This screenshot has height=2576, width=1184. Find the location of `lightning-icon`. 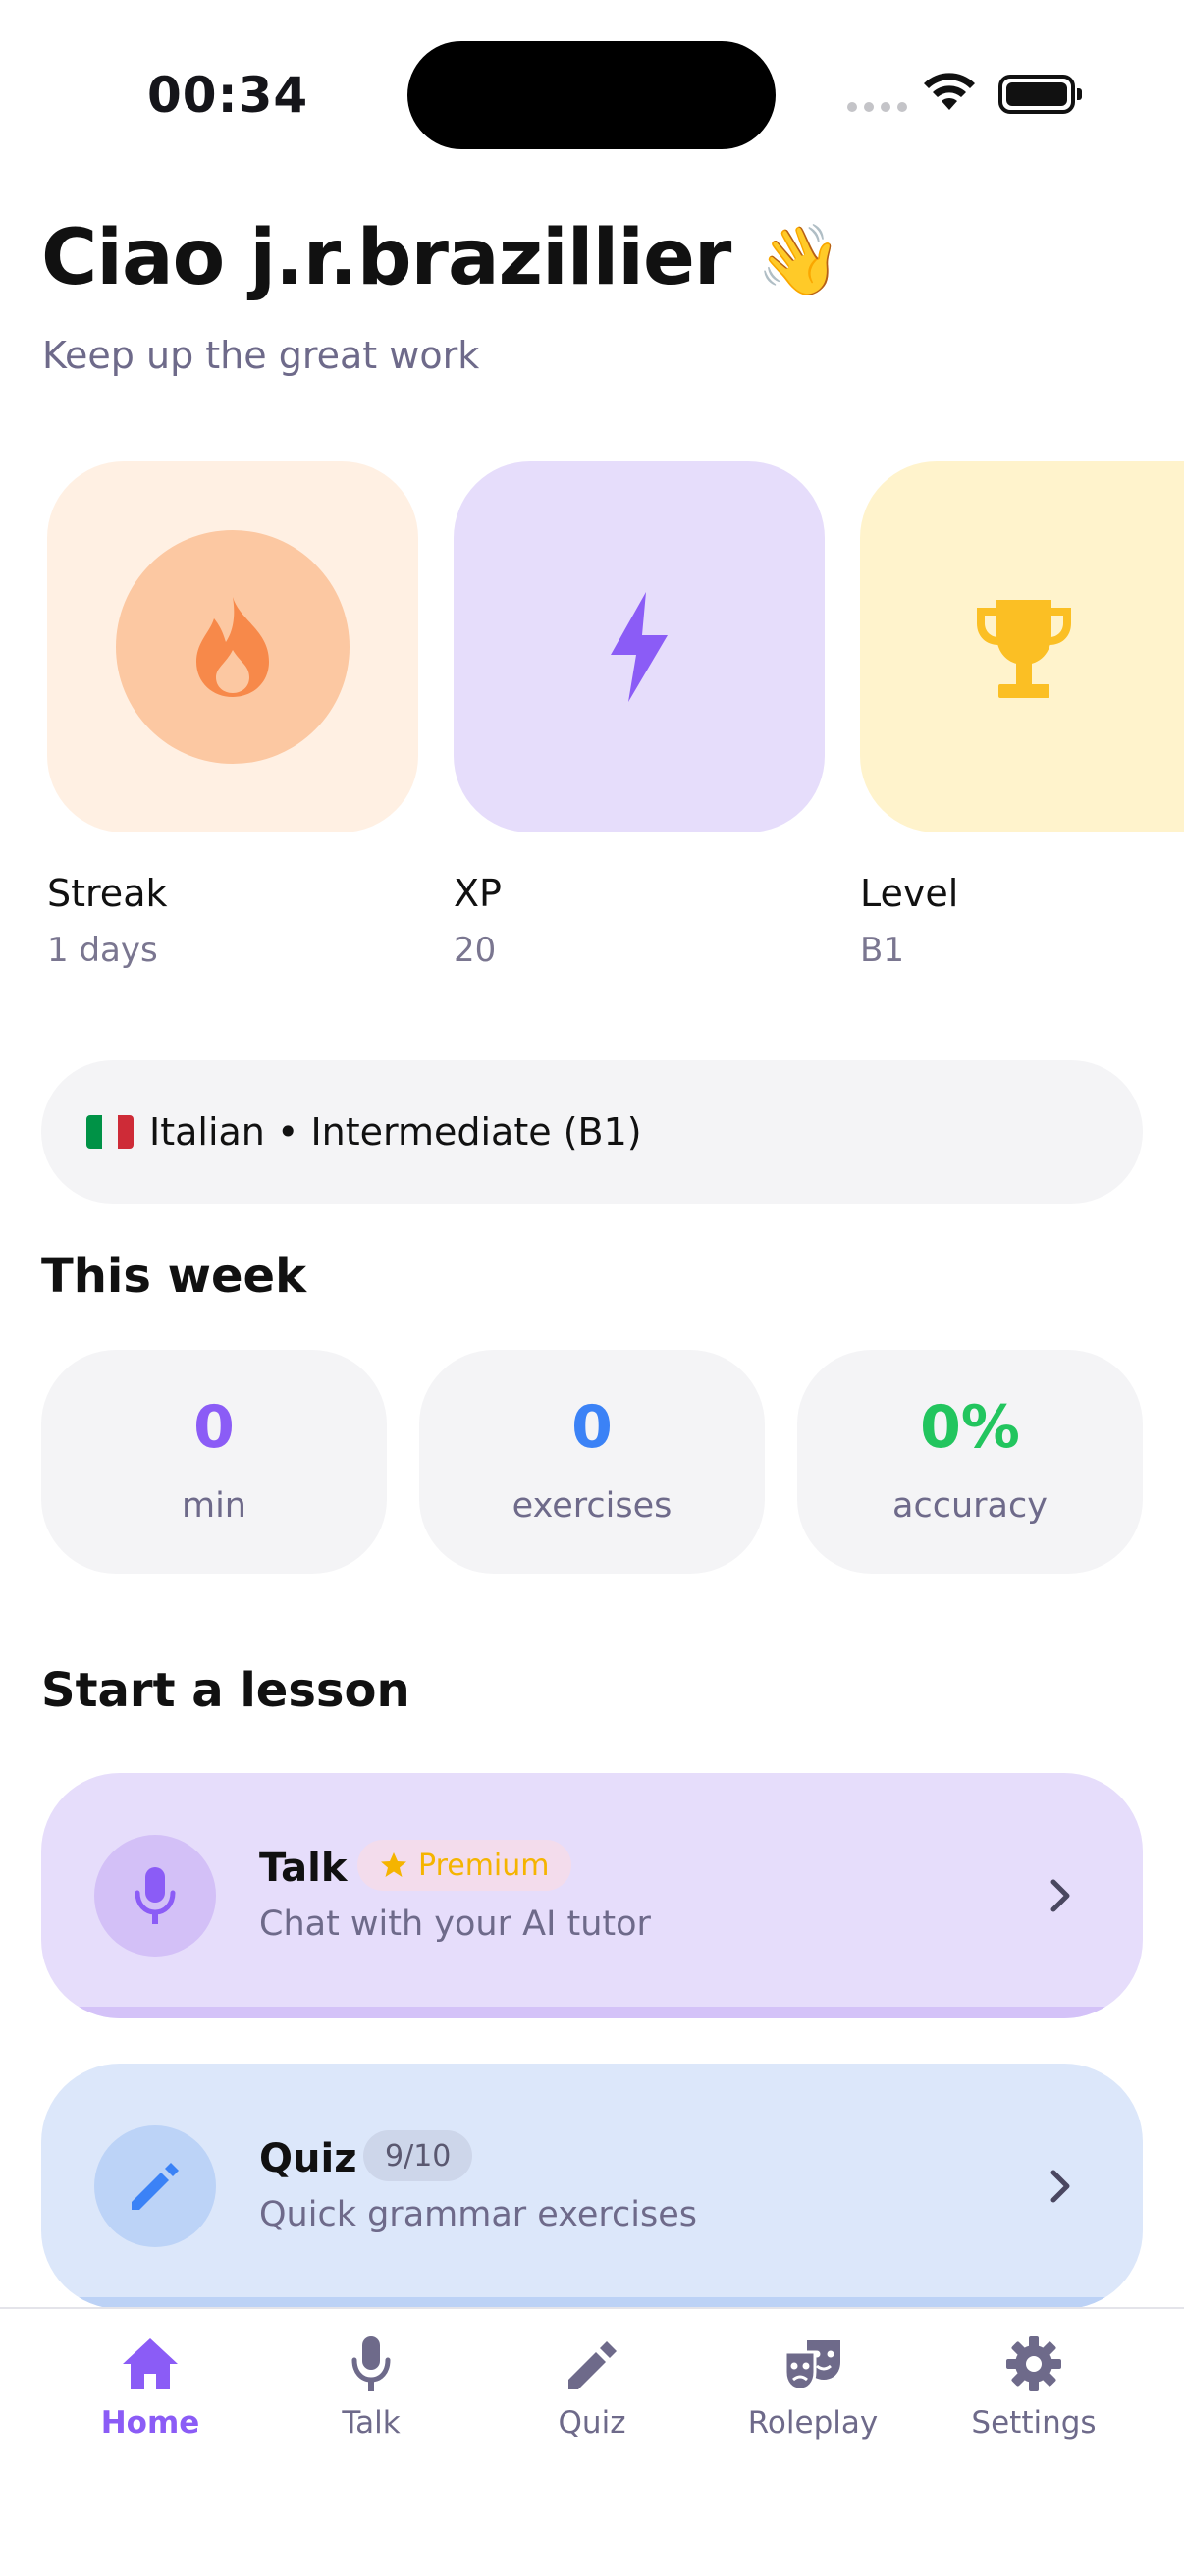

lightning-icon is located at coordinates (639, 647).